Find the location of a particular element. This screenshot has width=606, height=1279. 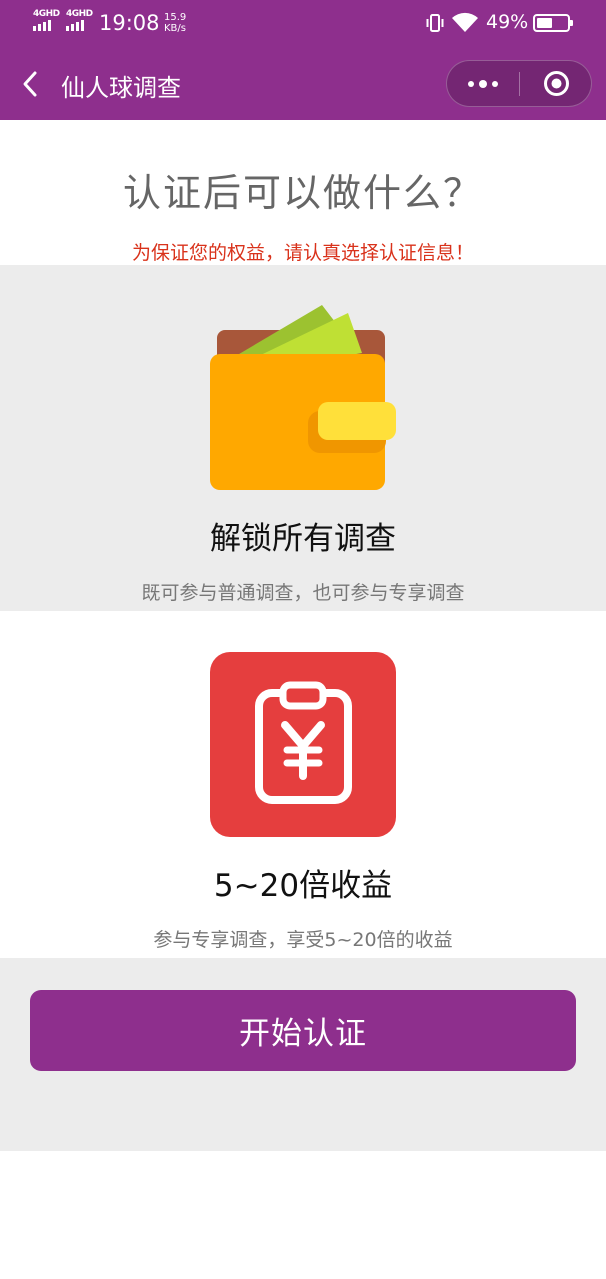

feature-title: 解锁所有调查 is located at coordinates (303, 539).